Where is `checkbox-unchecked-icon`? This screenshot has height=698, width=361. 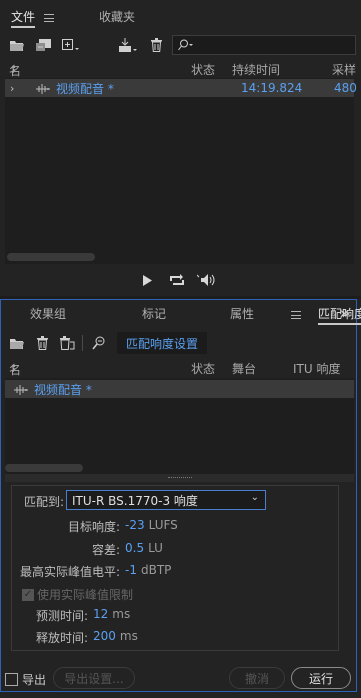
checkbox-unchecked-icon is located at coordinates (11, 679).